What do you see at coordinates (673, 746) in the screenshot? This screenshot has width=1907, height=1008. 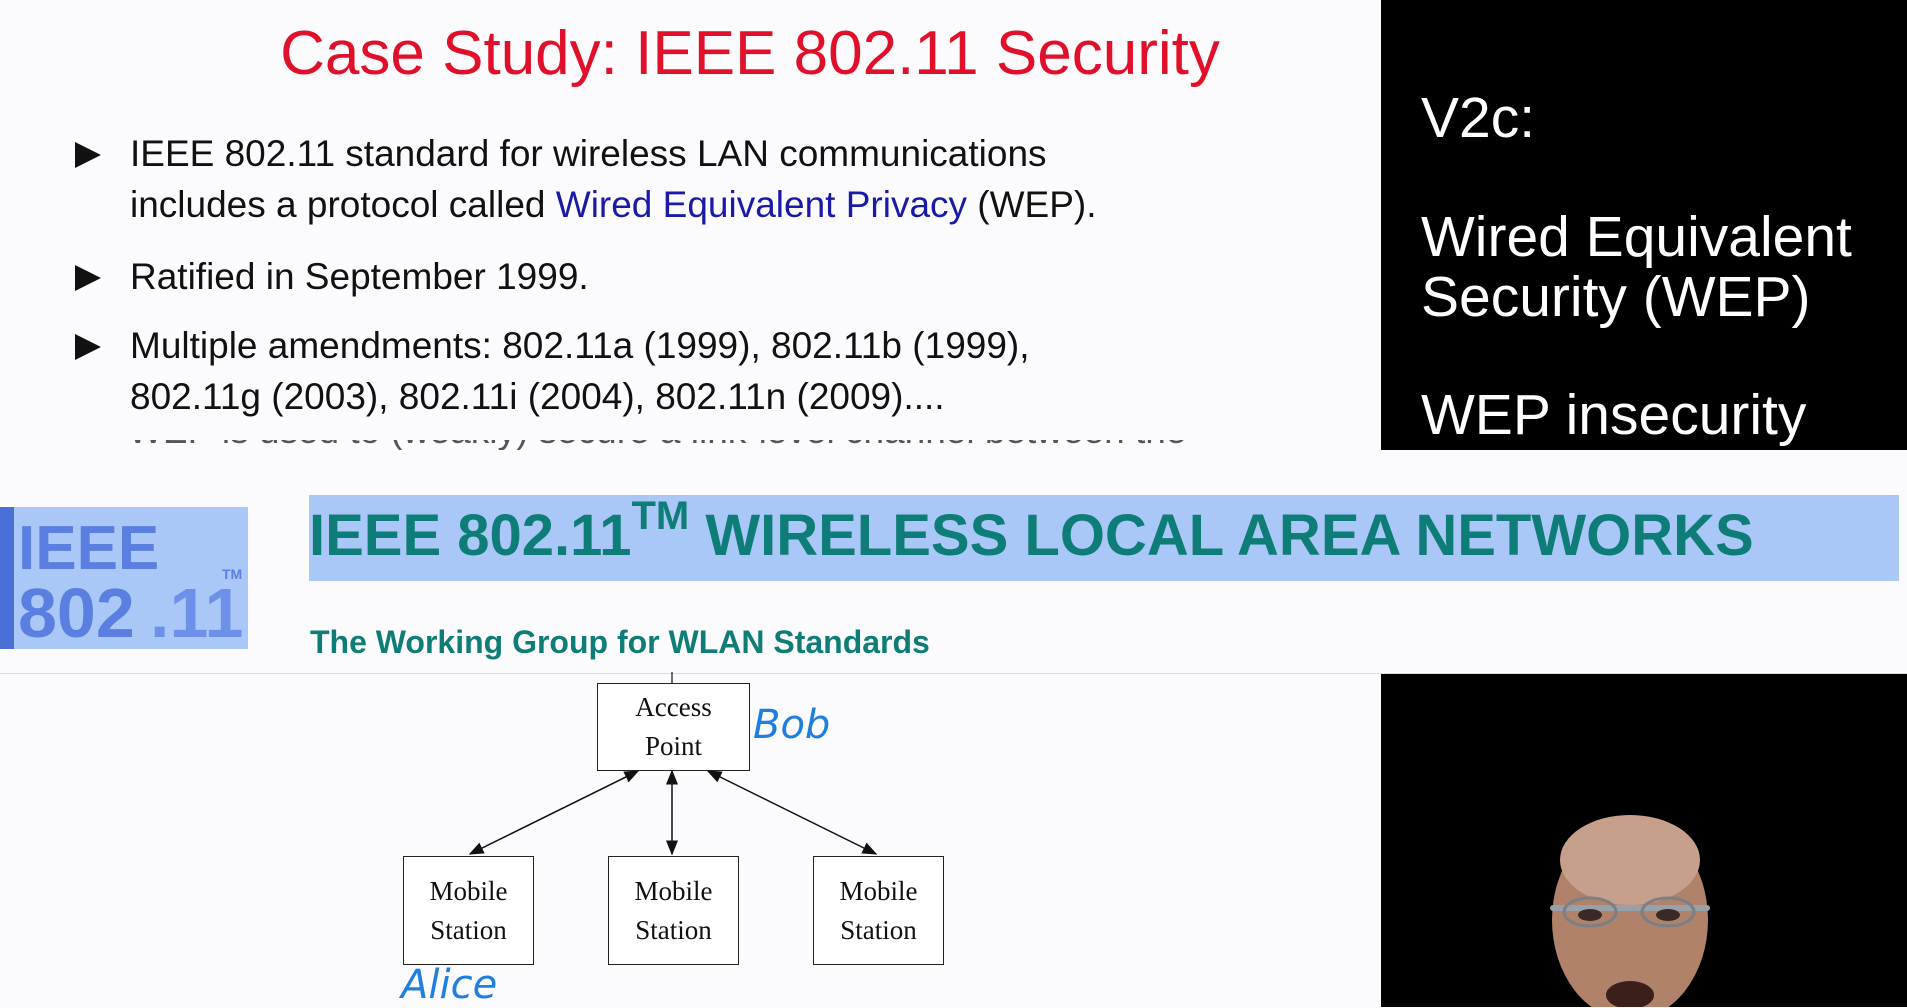 I see `node-label: Point` at bounding box center [673, 746].